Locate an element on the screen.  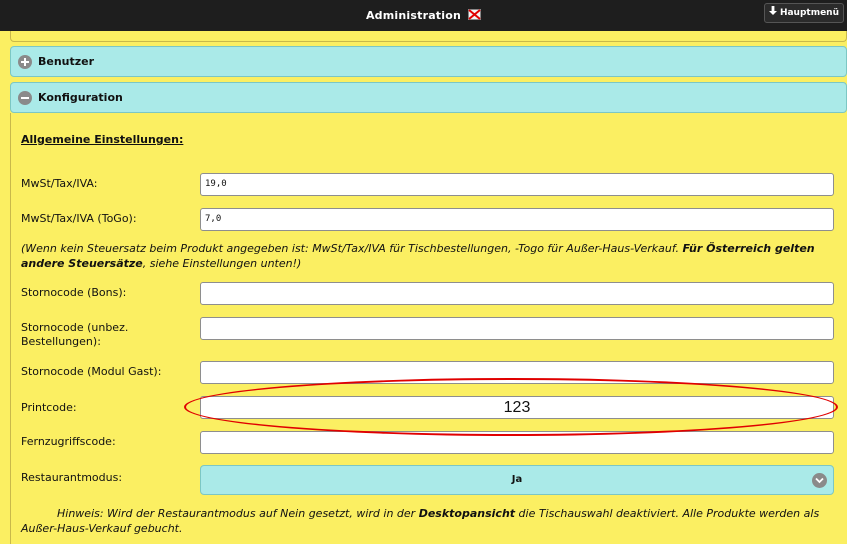
minus-circle-icon is located at coordinates (25, 98).